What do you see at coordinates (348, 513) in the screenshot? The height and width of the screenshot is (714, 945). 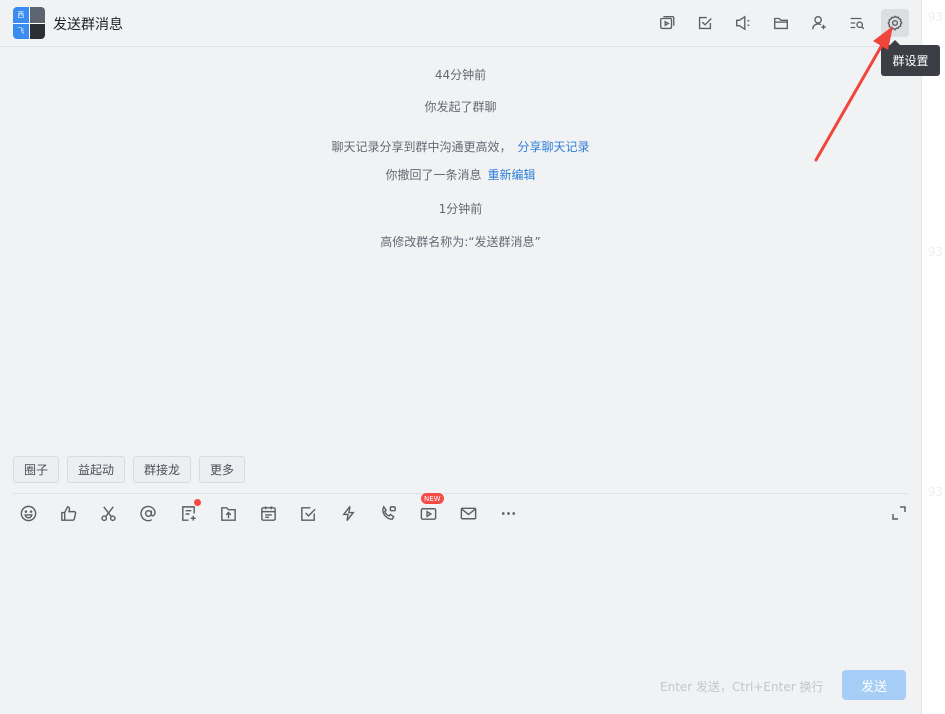 I see `lightning-icon` at bounding box center [348, 513].